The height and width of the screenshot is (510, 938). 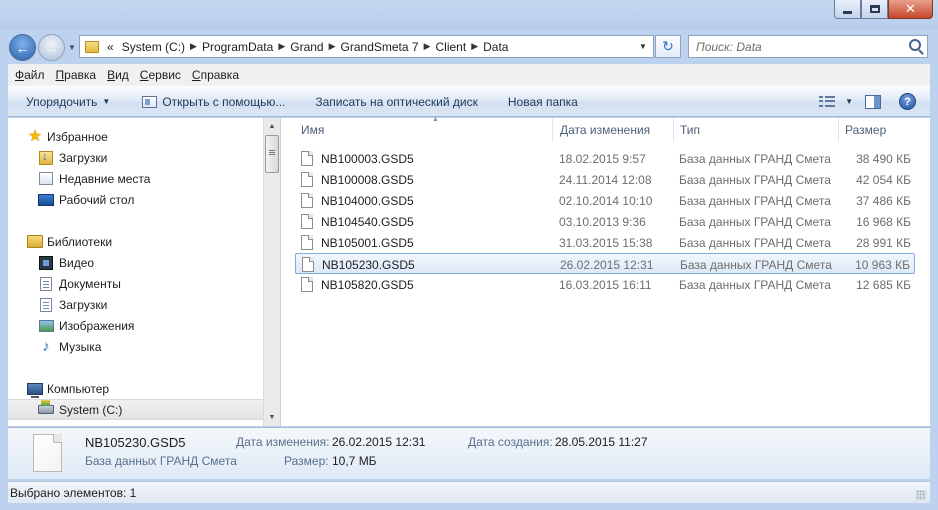 I want to click on sidebar-item-music: ♪ Музыка, so click(x=135, y=346).